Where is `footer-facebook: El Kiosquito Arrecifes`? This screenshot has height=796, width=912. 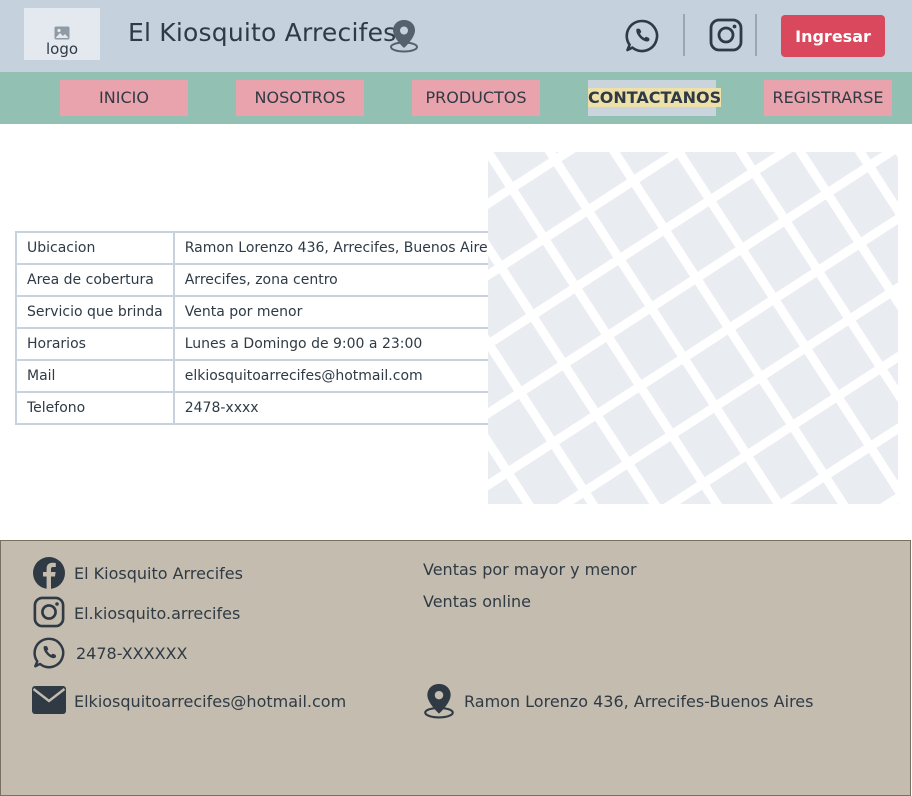
footer-facebook: El Kiosquito Arrecifes is located at coordinates (158, 573).